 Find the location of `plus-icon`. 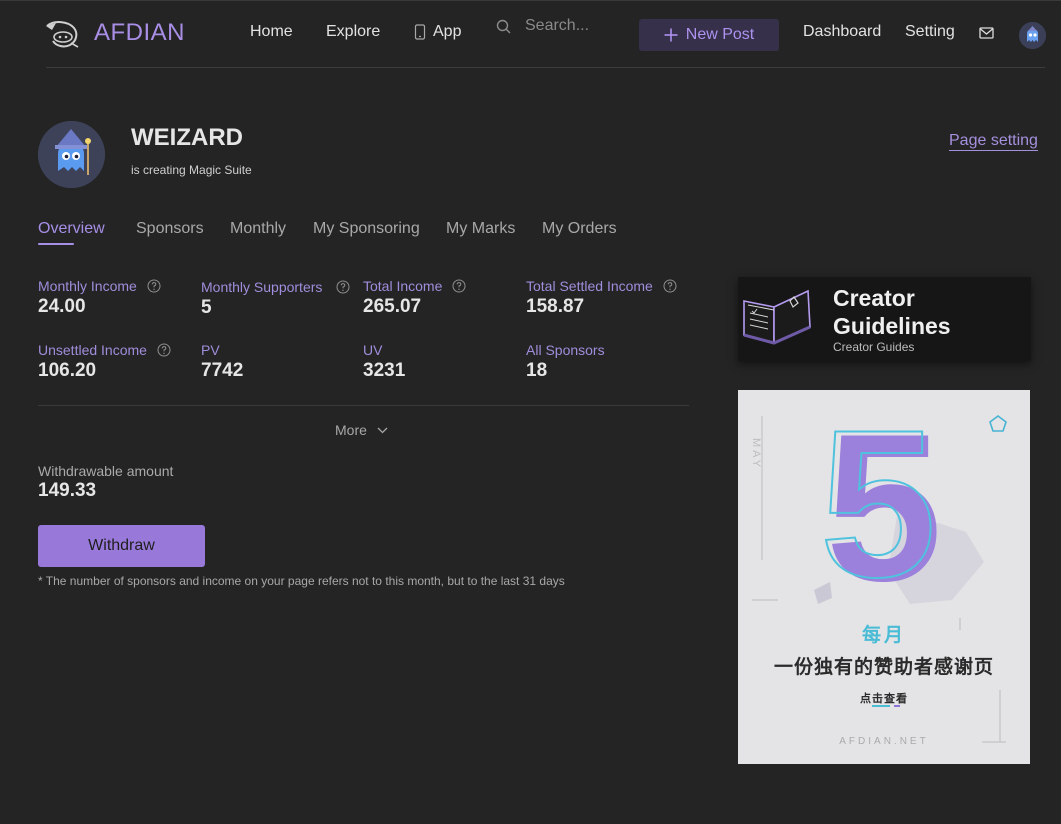

plus-icon is located at coordinates (671, 35).